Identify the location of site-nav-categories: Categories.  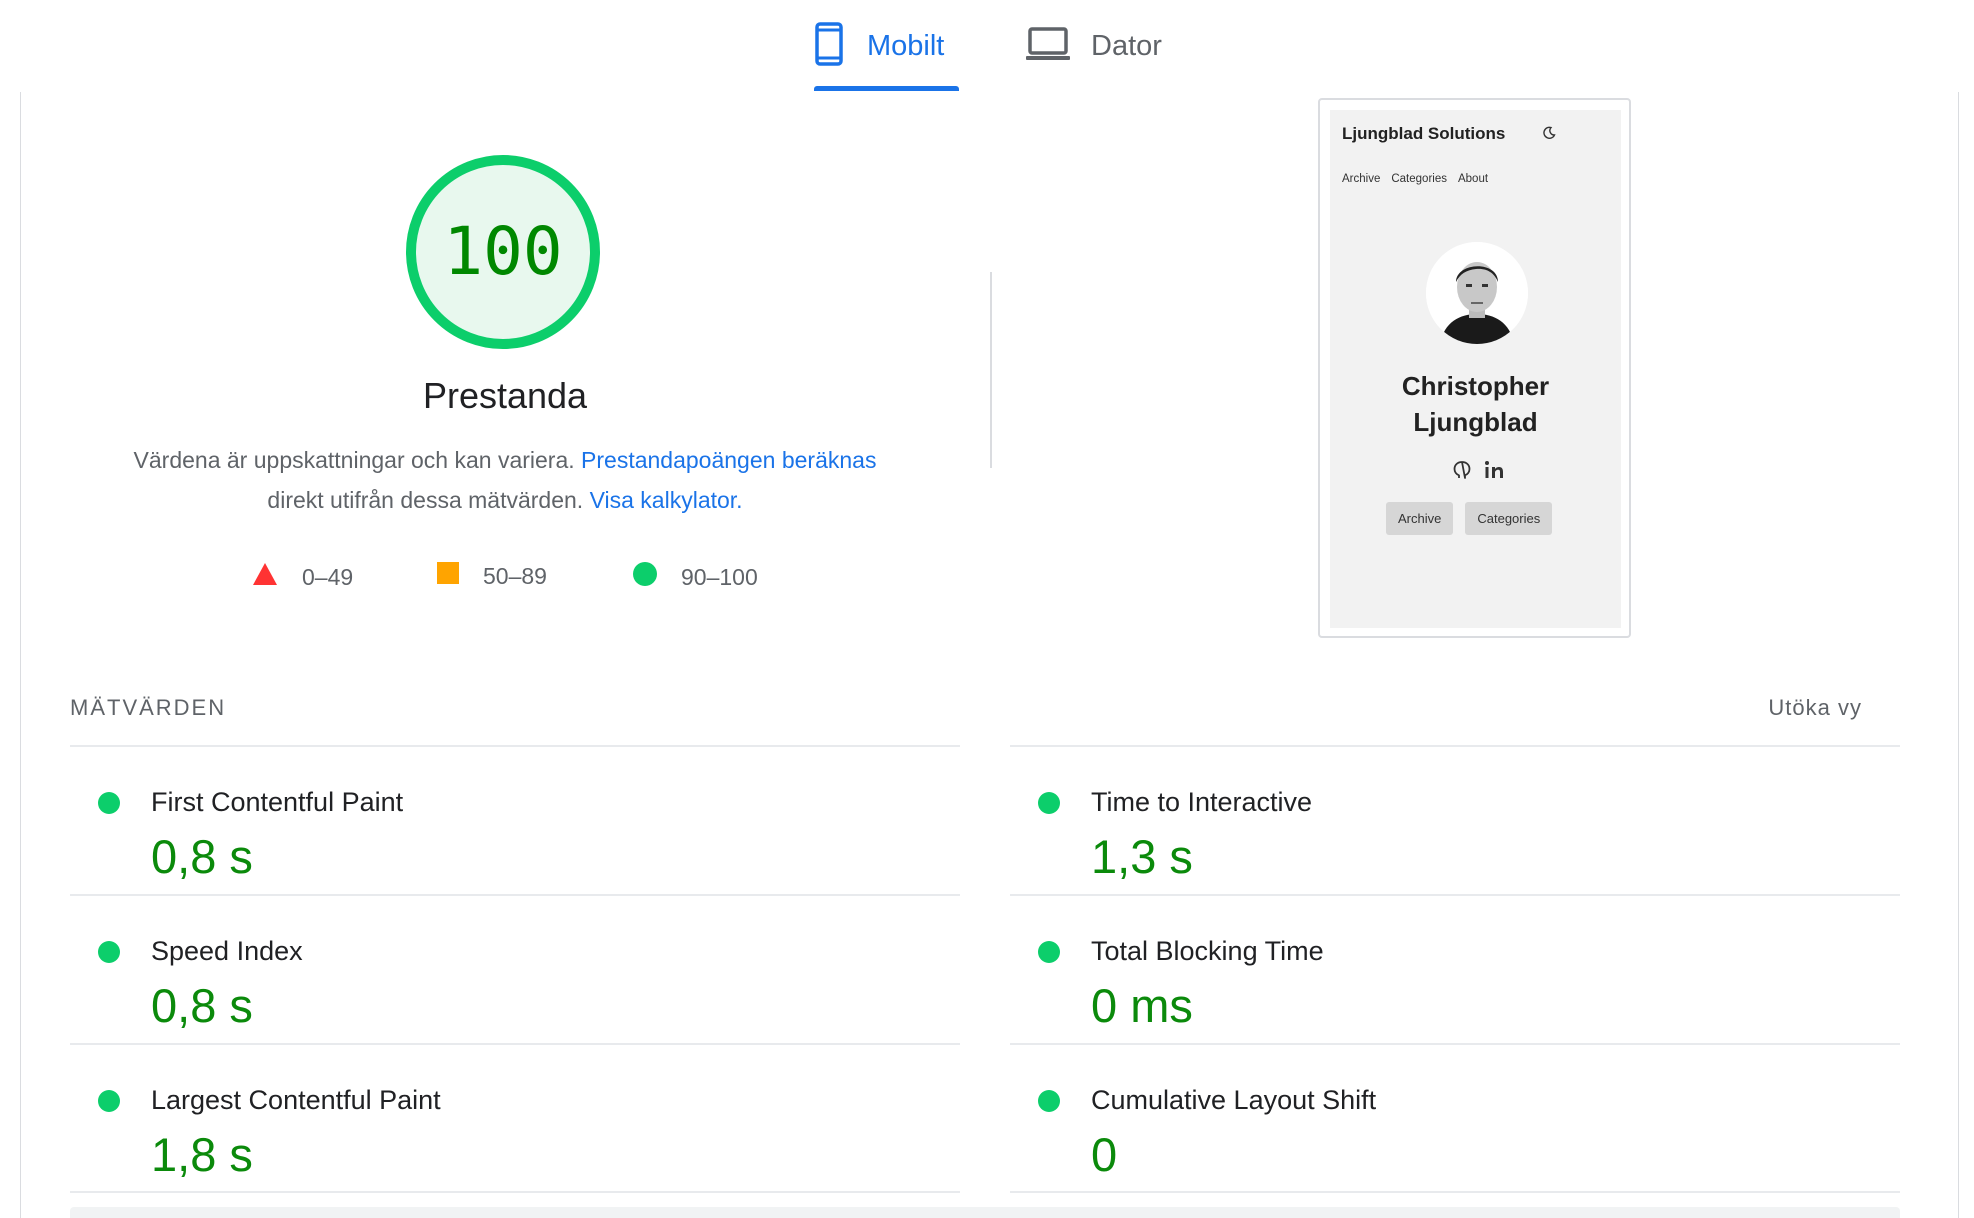
(1419, 179).